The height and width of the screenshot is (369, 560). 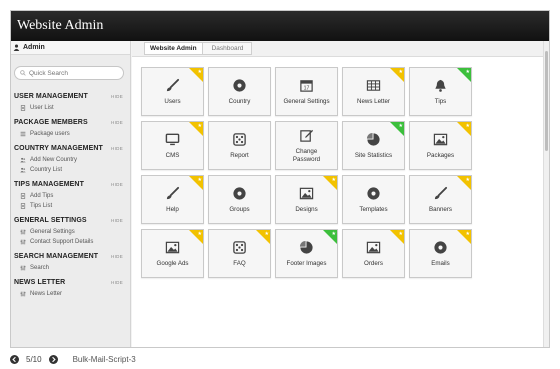 I want to click on sidebar-section-header: GENERAL SETTINGS HIDE, so click(x=70, y=220).